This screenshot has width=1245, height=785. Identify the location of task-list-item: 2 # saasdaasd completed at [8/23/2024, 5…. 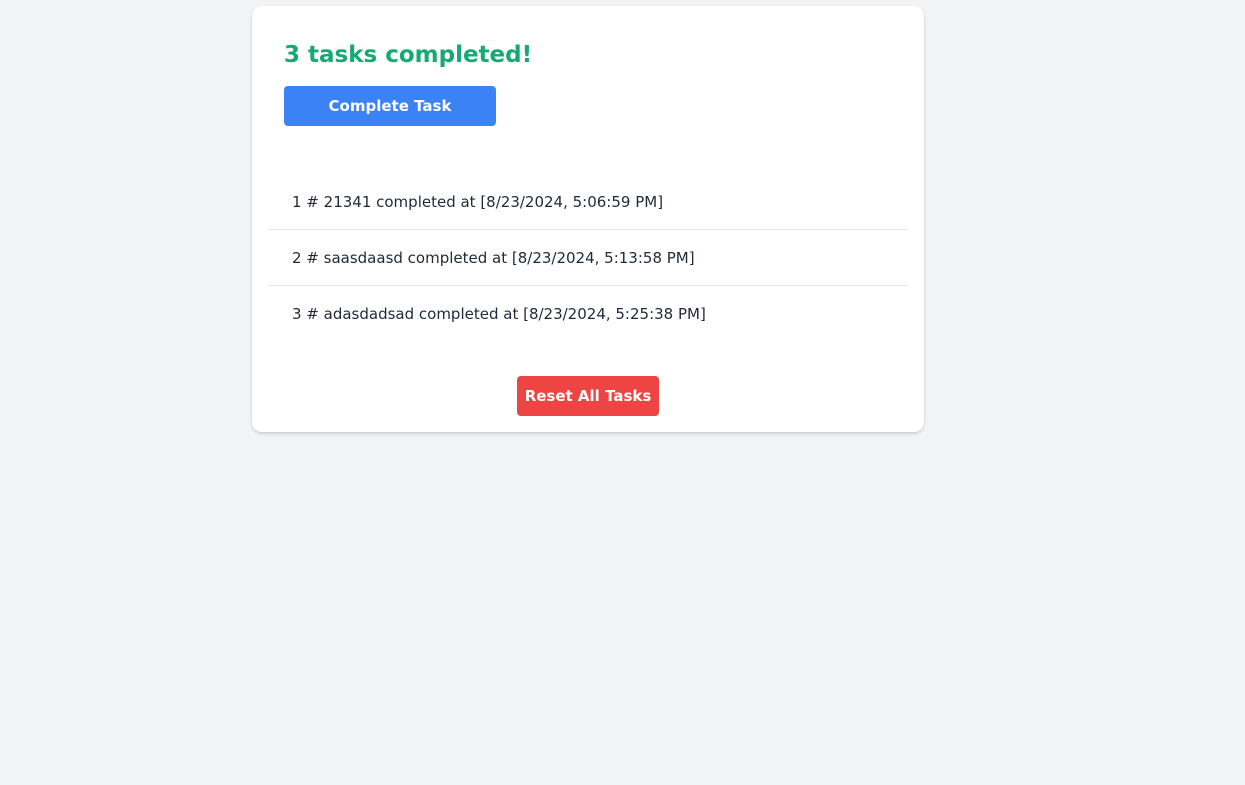
(588, 258).